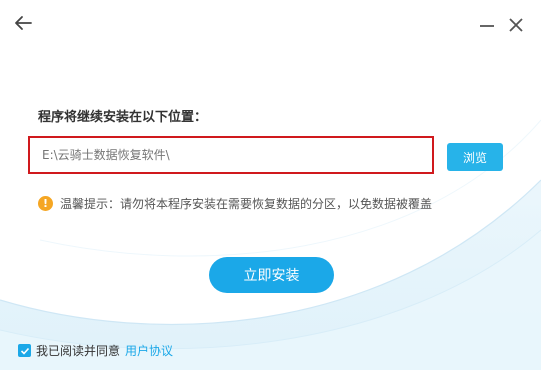 This screenshot has width=541, height=370. I want to click on check-icon, so click(24, 351).